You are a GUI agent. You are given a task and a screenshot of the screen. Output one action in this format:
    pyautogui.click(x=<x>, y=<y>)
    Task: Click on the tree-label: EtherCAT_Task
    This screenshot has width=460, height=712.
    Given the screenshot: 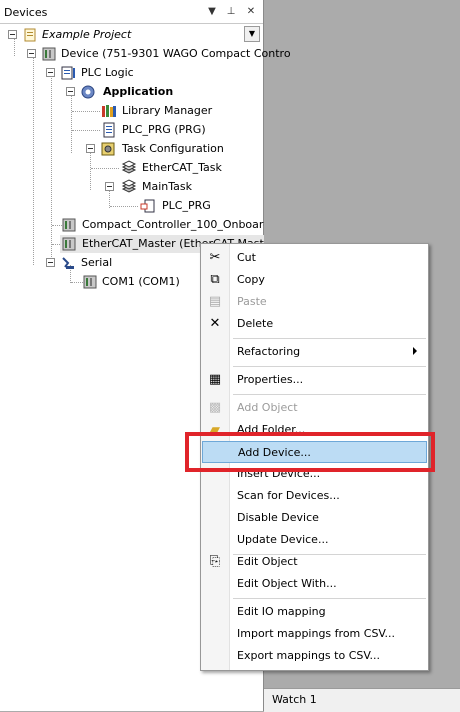 What is the action you would take?
    pyautogui.click(x=182, y=167)
    